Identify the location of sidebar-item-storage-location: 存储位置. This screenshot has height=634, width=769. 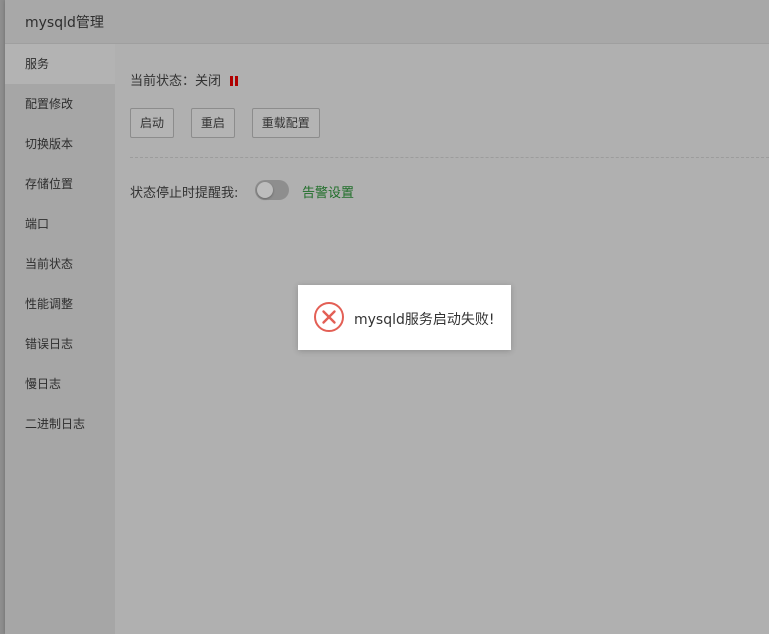
(60, 184).